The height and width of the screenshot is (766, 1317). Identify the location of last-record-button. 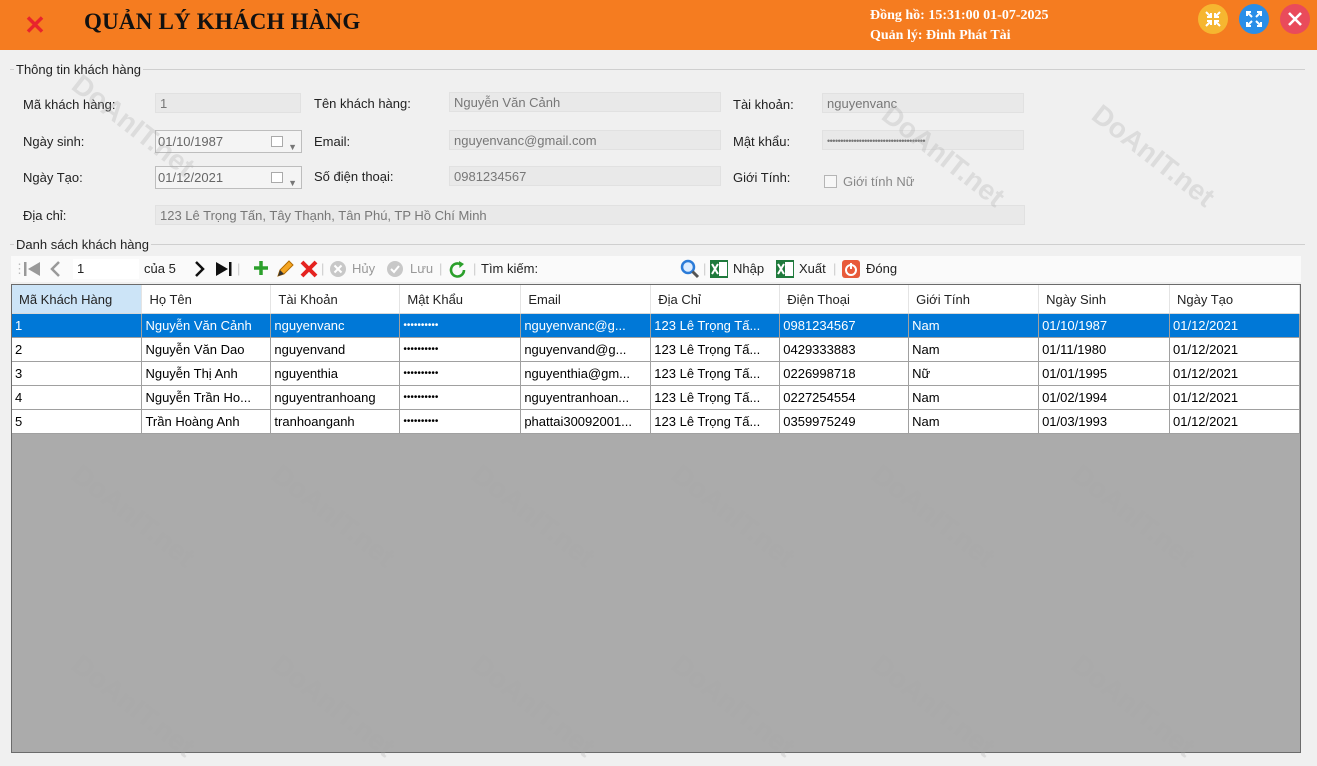
(224, 272).